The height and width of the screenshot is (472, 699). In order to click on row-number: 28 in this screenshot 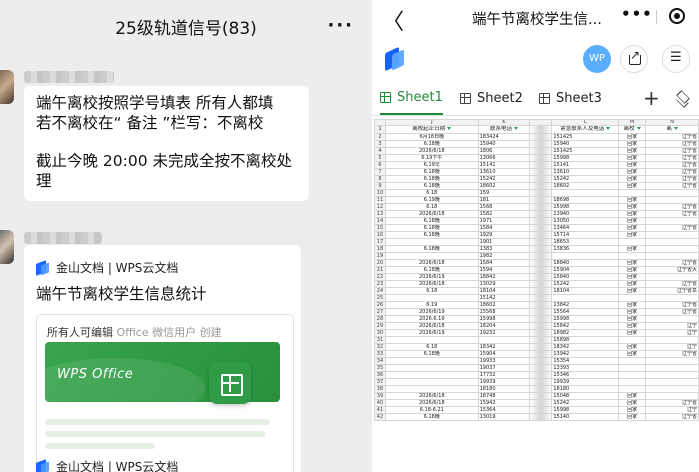, I will do `click(380, 319)`.